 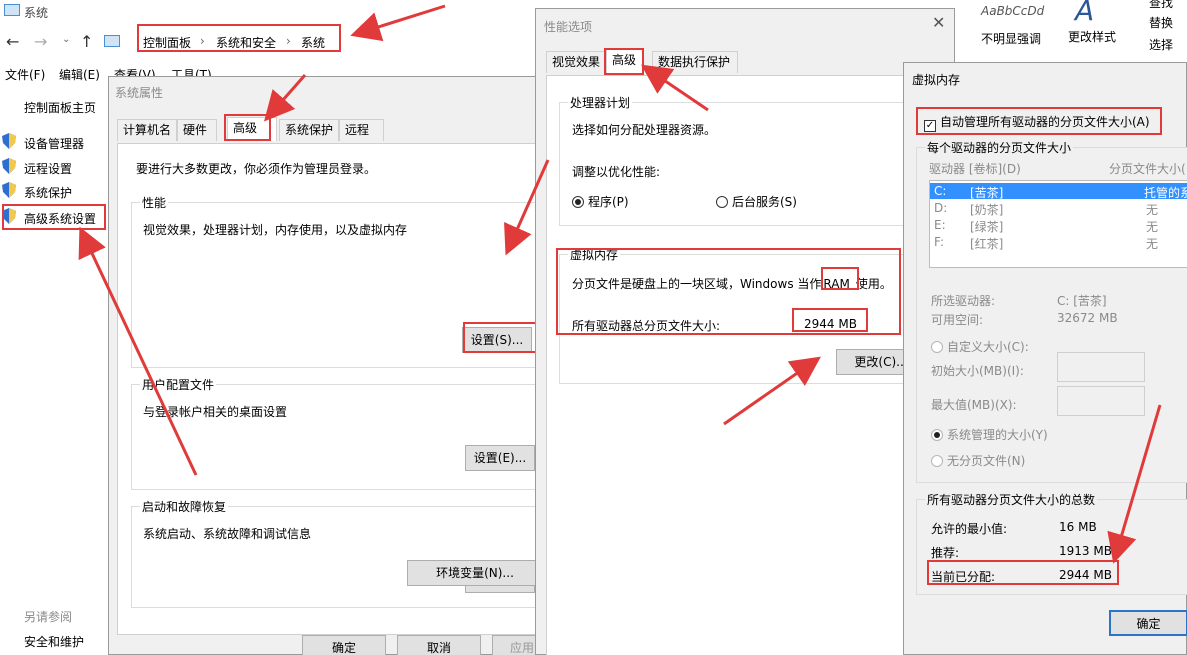 What do you see at coordinates (974, 405) in the screenshot?
I see `max-size-label: 最大值(MB)(X):` at bounding box center [974, 405].